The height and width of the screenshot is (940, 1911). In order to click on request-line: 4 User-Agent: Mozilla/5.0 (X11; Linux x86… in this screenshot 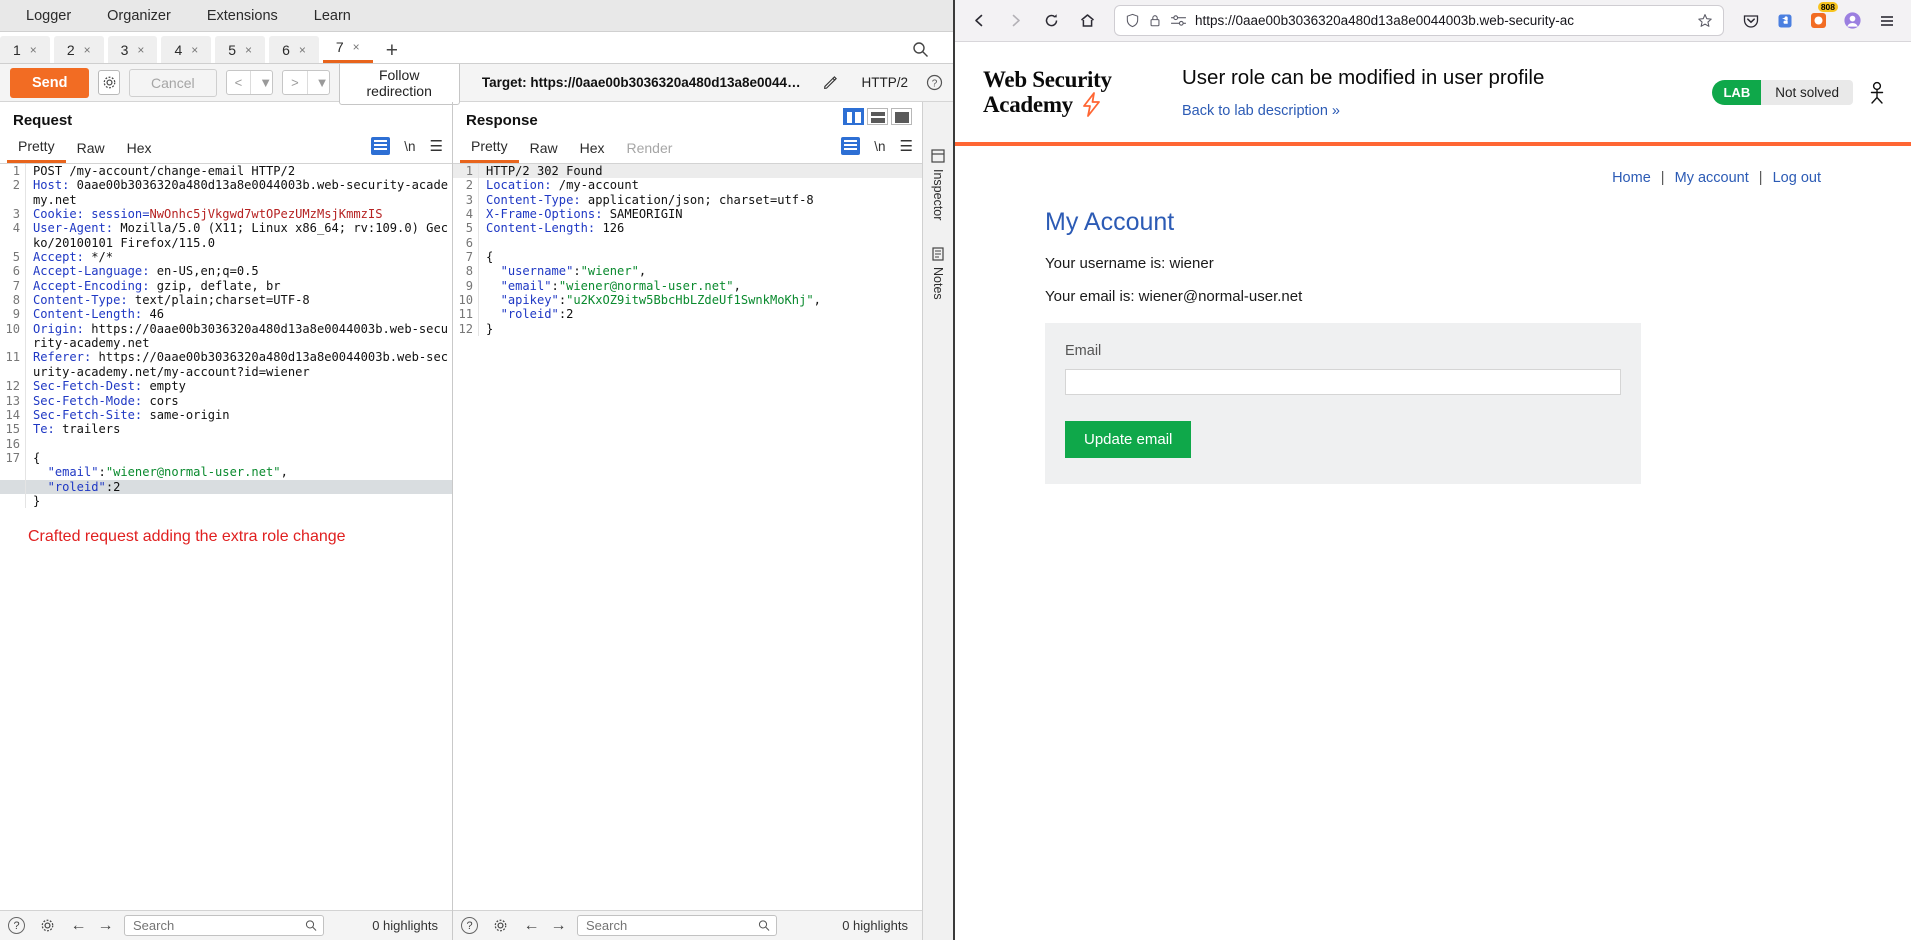, I will do `click(226, 236)`.